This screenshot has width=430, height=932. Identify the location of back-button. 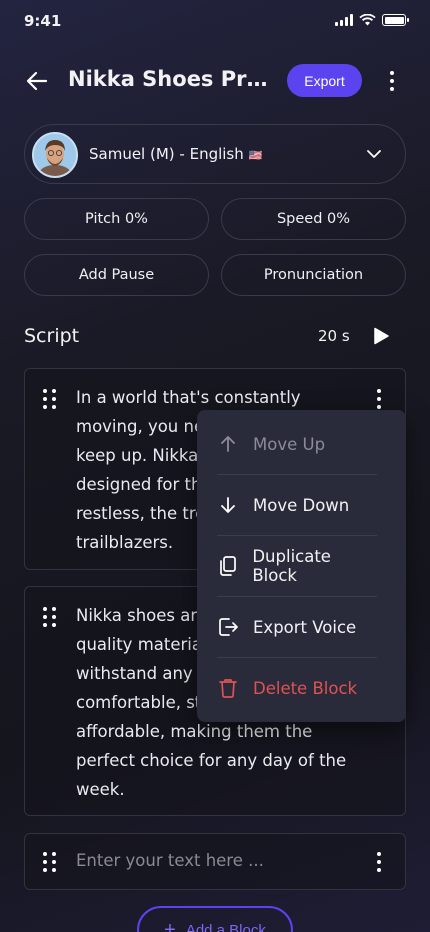
(37, 81).